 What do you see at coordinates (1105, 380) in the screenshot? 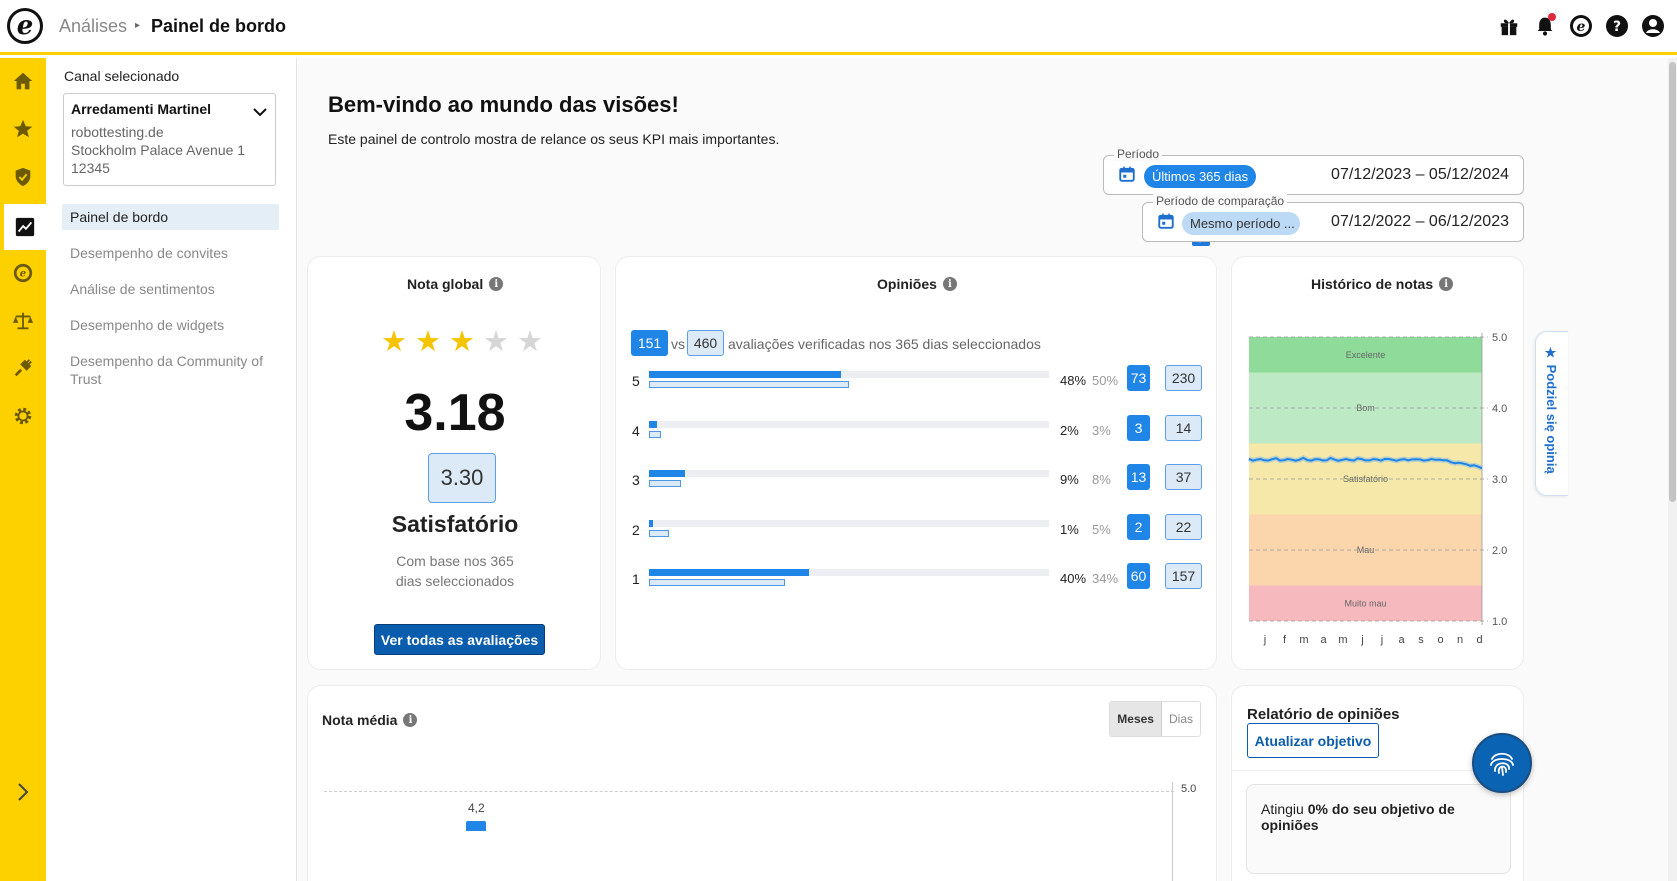
I see `percent-comparison: 50%` at bounding box center [1105, 380].